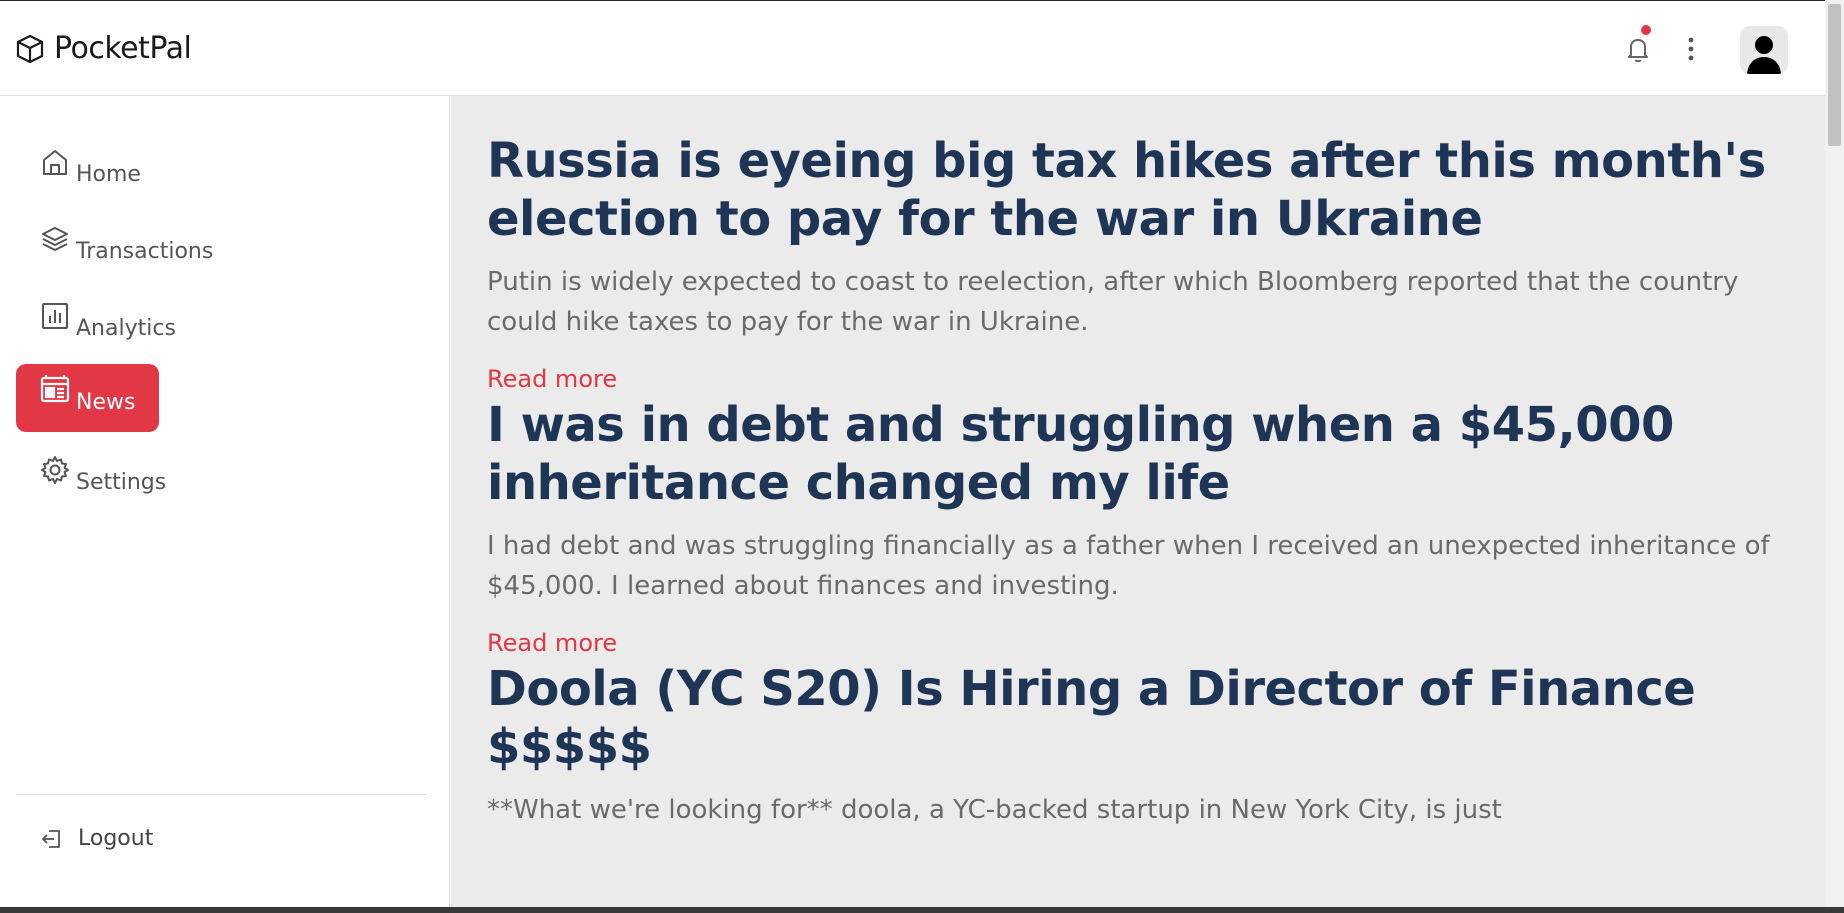 The width and height of the screenshot is (1844, 913). I want to click on logout-button: Logout, so click(96, 838).